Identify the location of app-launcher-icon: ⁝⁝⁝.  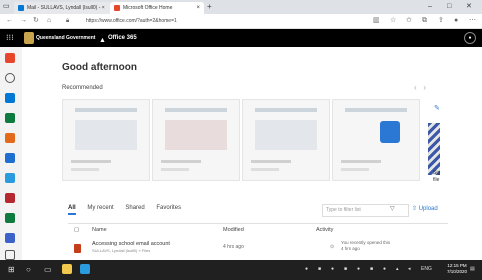
(10, 38).